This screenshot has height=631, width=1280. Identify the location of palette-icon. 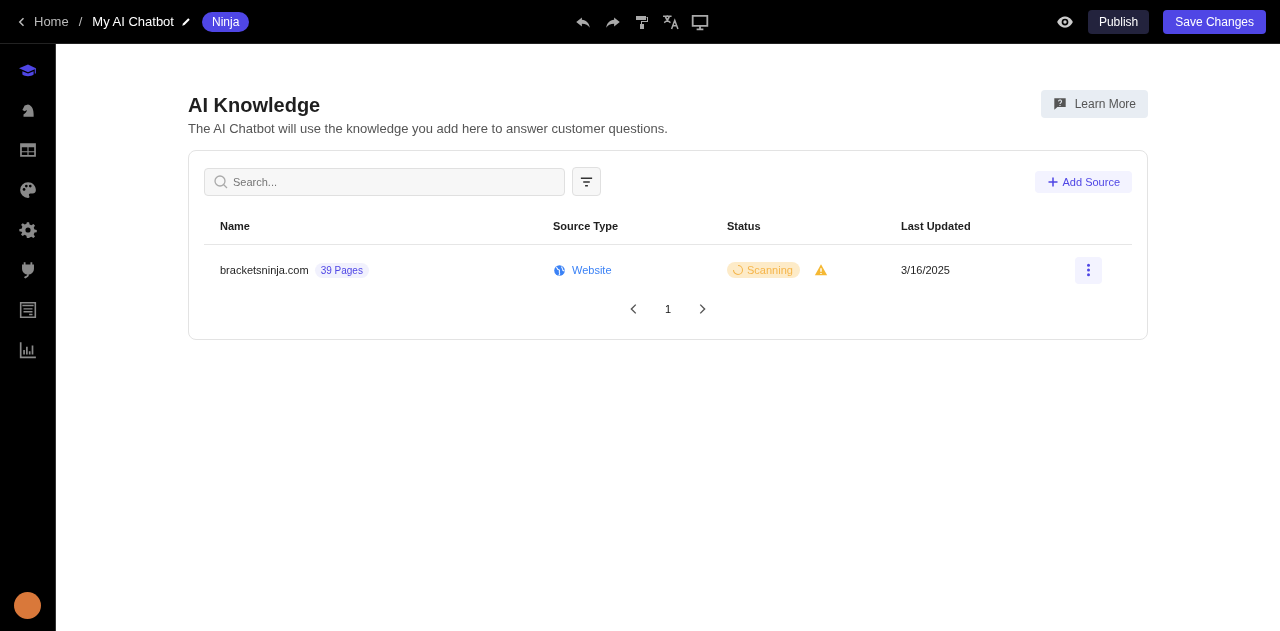
(27, 190).